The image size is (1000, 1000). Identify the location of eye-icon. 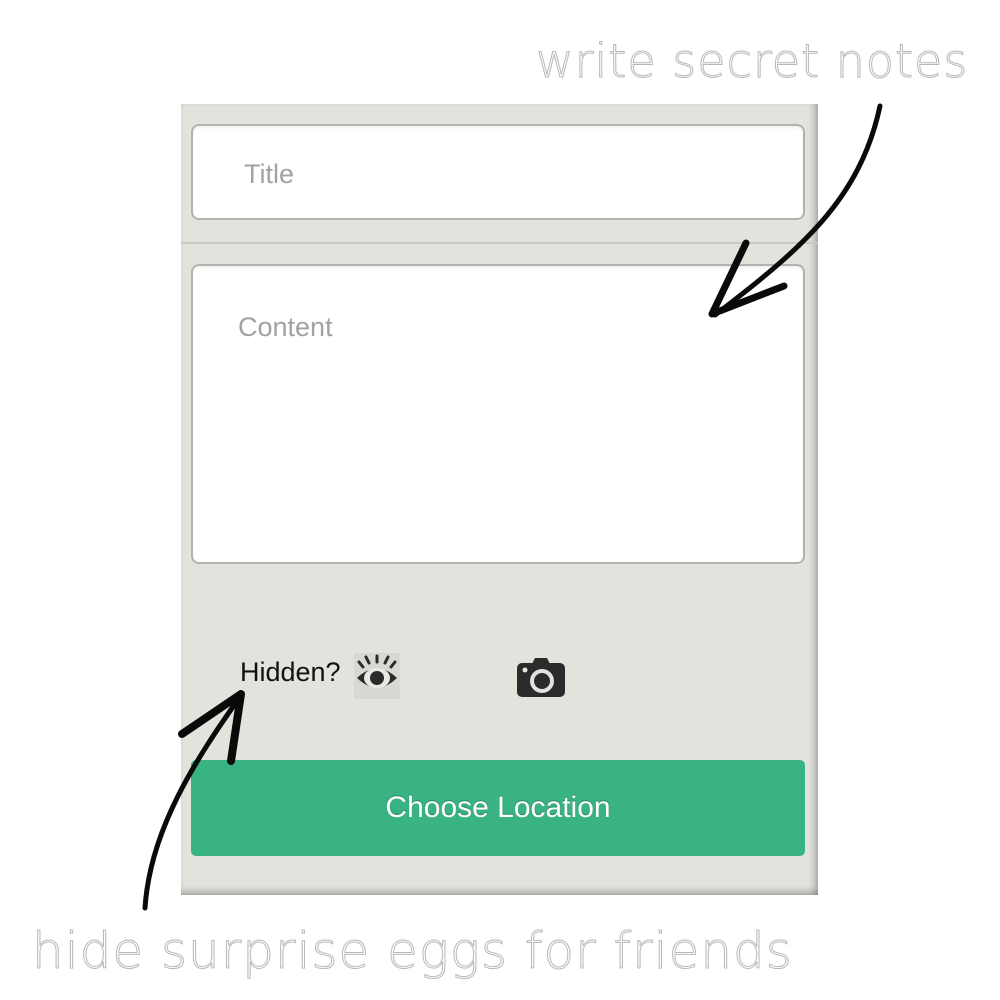
(377, 676).